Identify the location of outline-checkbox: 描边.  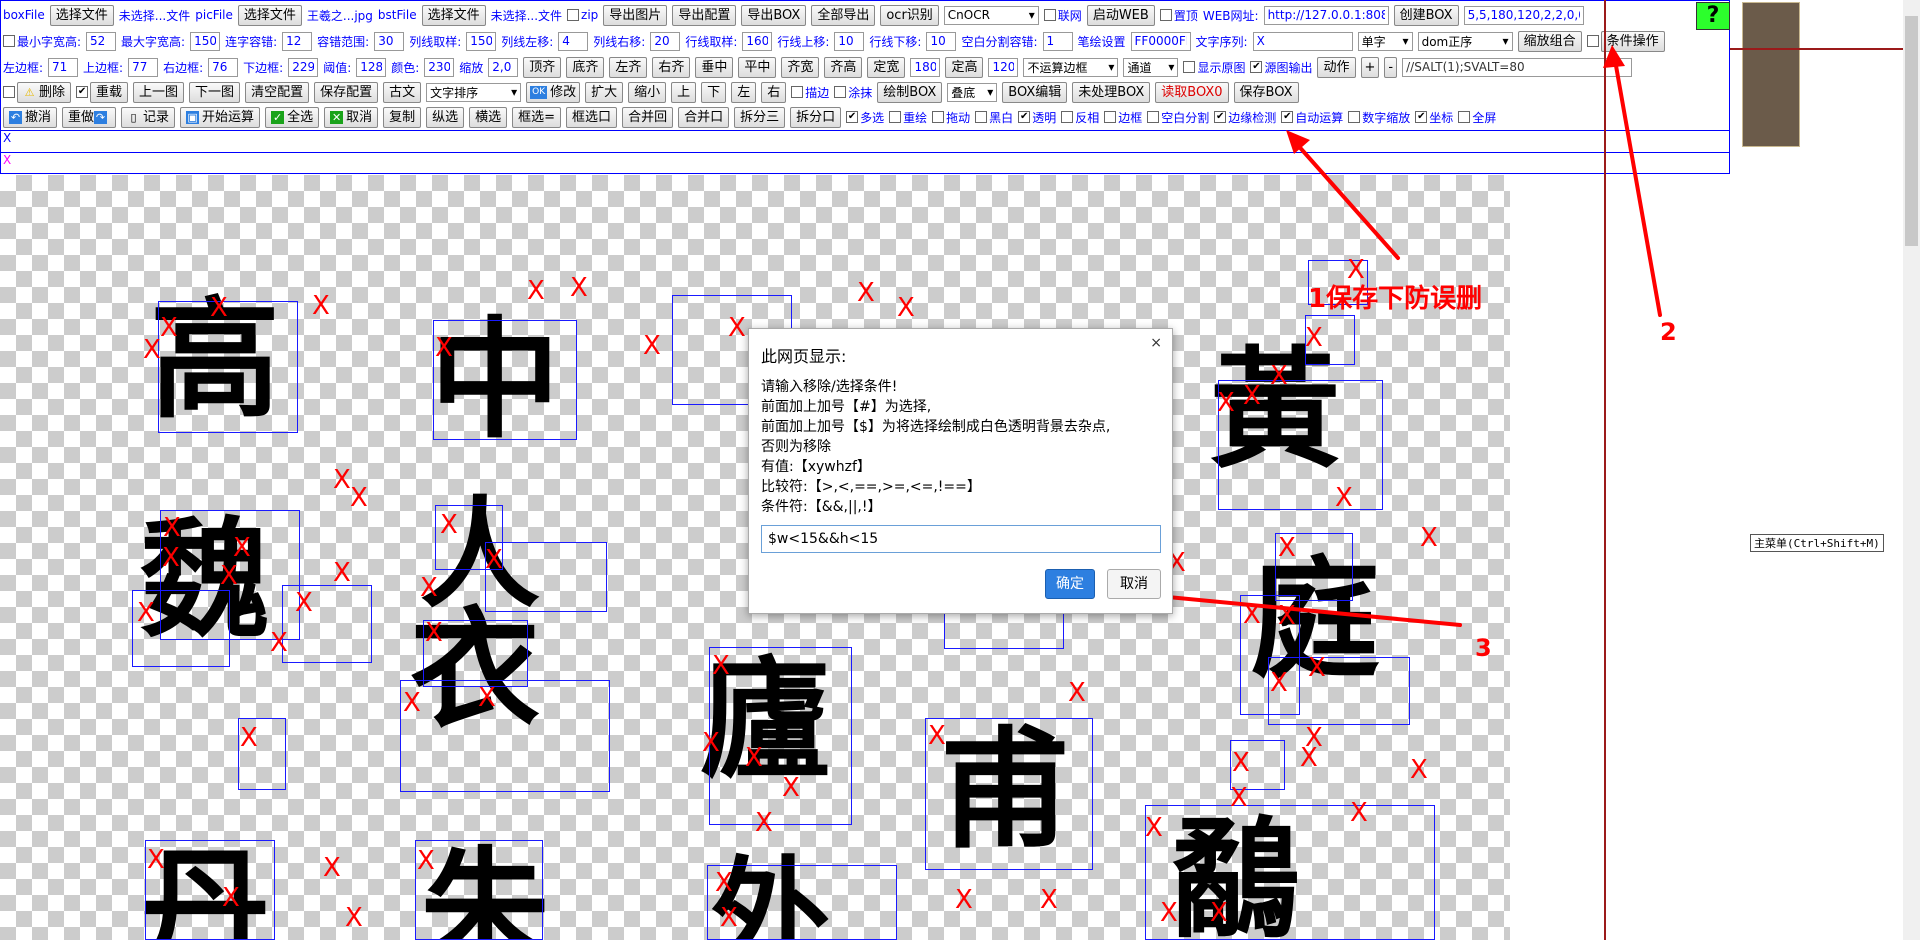
(810, 92).